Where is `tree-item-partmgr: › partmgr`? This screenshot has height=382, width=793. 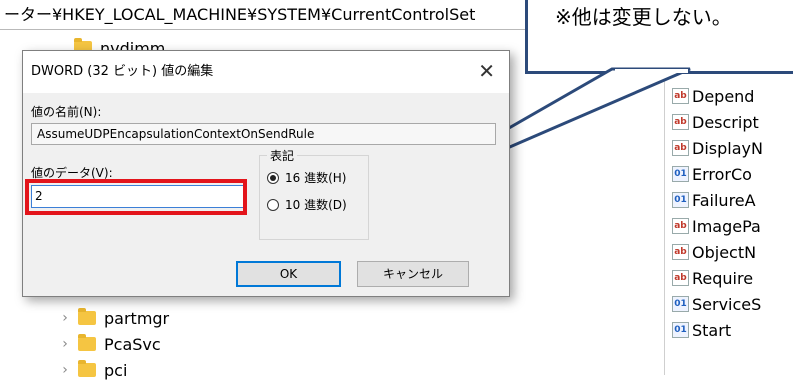 tree-item-partmgr: › partmgr is located at coordinates (113, 318).